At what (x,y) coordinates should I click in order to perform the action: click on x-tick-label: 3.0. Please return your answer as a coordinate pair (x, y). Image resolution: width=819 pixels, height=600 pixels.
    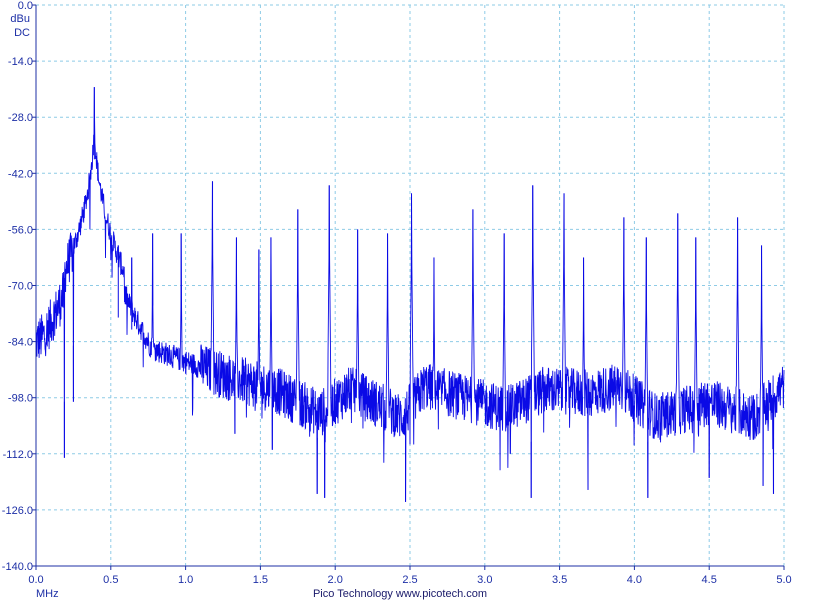
    Looking at the image, I should click on (484, 580).